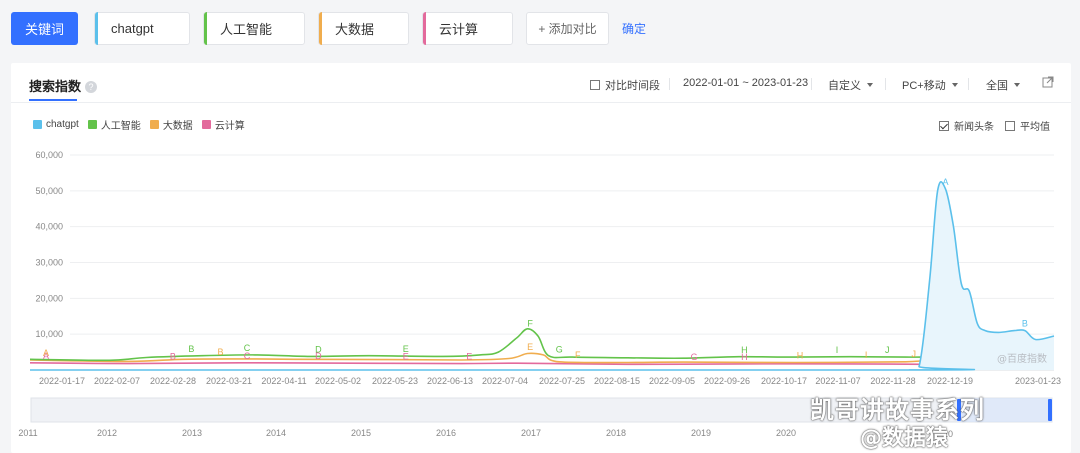  Describe the element at coordinates (107, 433) in the screenshot. I see `overview-year-label: 2012` at that location.